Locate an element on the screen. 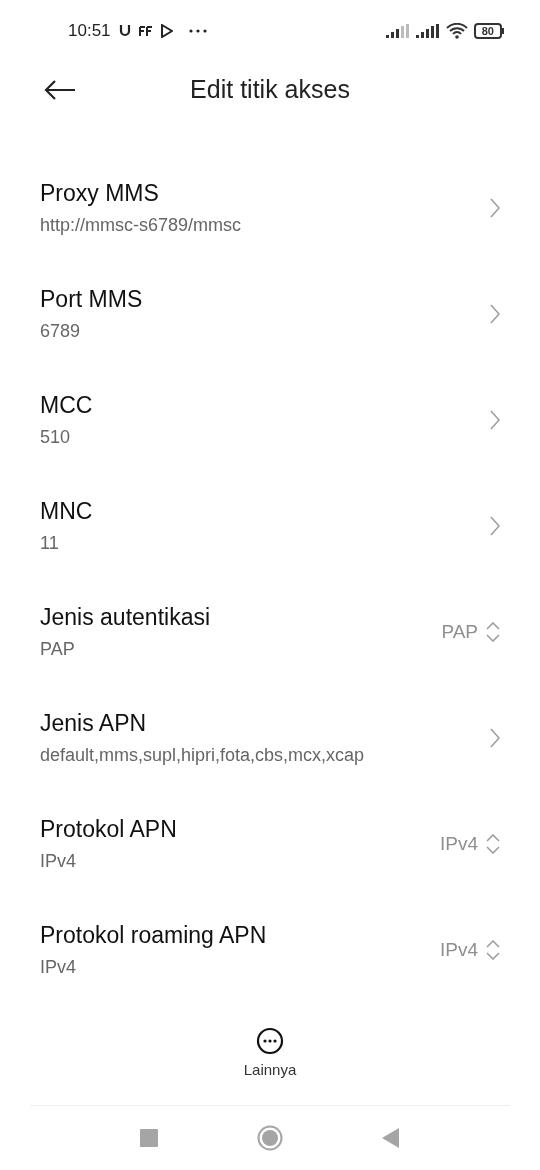 The width and height of the screenshot is (540, 1170). play-store-icon is located at coordinates (166, 31).